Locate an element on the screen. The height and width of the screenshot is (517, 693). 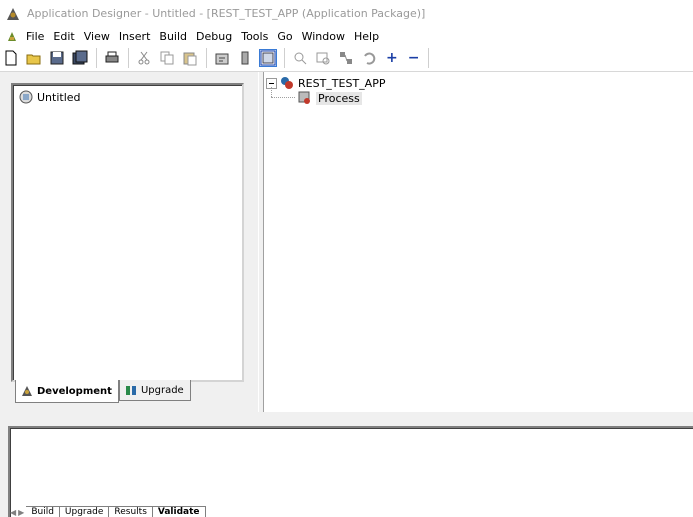
horizontal-splitter is located at coordinates (346, 419).